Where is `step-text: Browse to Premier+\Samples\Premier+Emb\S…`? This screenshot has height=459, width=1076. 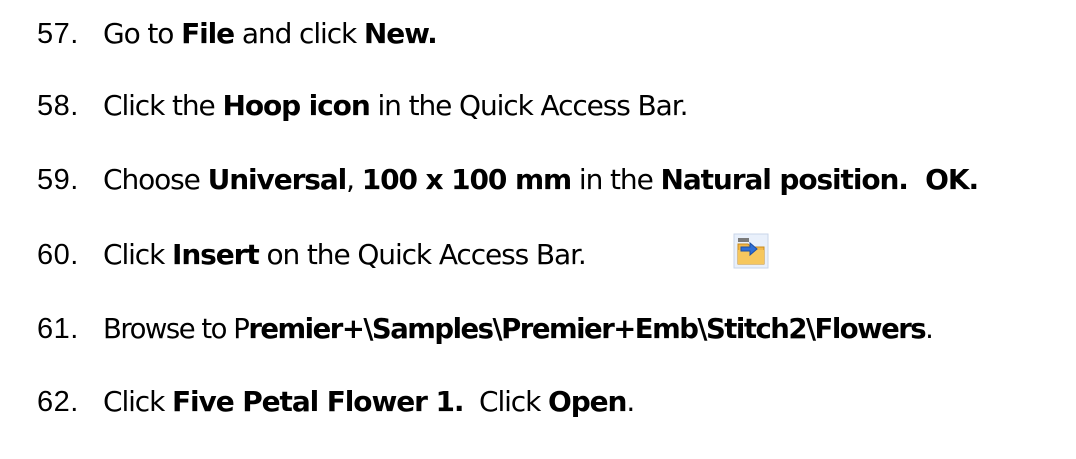
step-text: Browse to Premier+\Samples\Premier+Emb\S… is located at coordinates (518, 329).